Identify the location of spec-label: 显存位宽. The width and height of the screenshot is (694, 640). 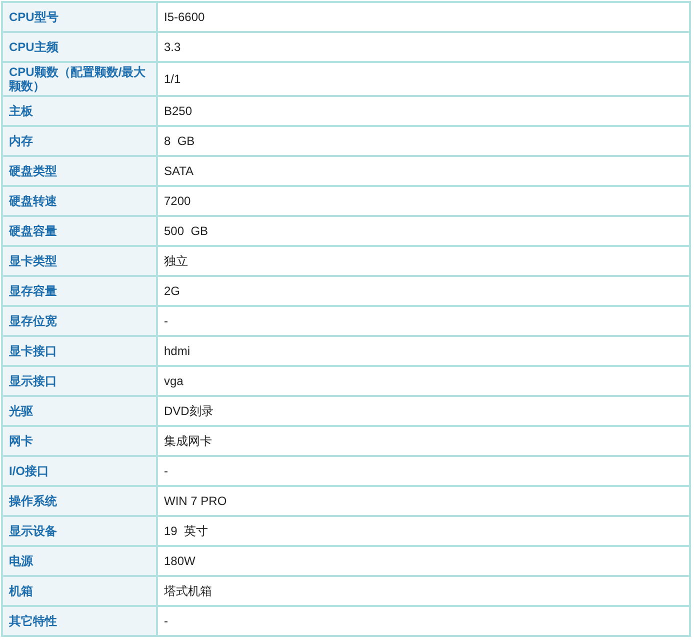
(79, 321).